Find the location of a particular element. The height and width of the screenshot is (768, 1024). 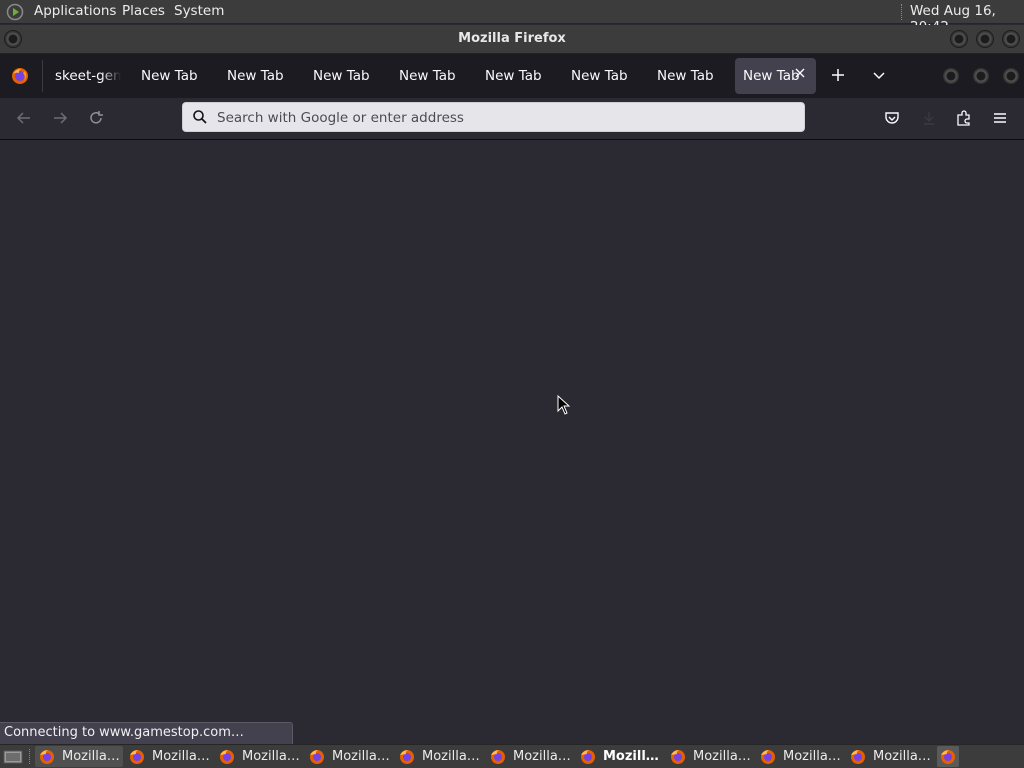

chevron-down-icon is located at coordinates (879, 75).